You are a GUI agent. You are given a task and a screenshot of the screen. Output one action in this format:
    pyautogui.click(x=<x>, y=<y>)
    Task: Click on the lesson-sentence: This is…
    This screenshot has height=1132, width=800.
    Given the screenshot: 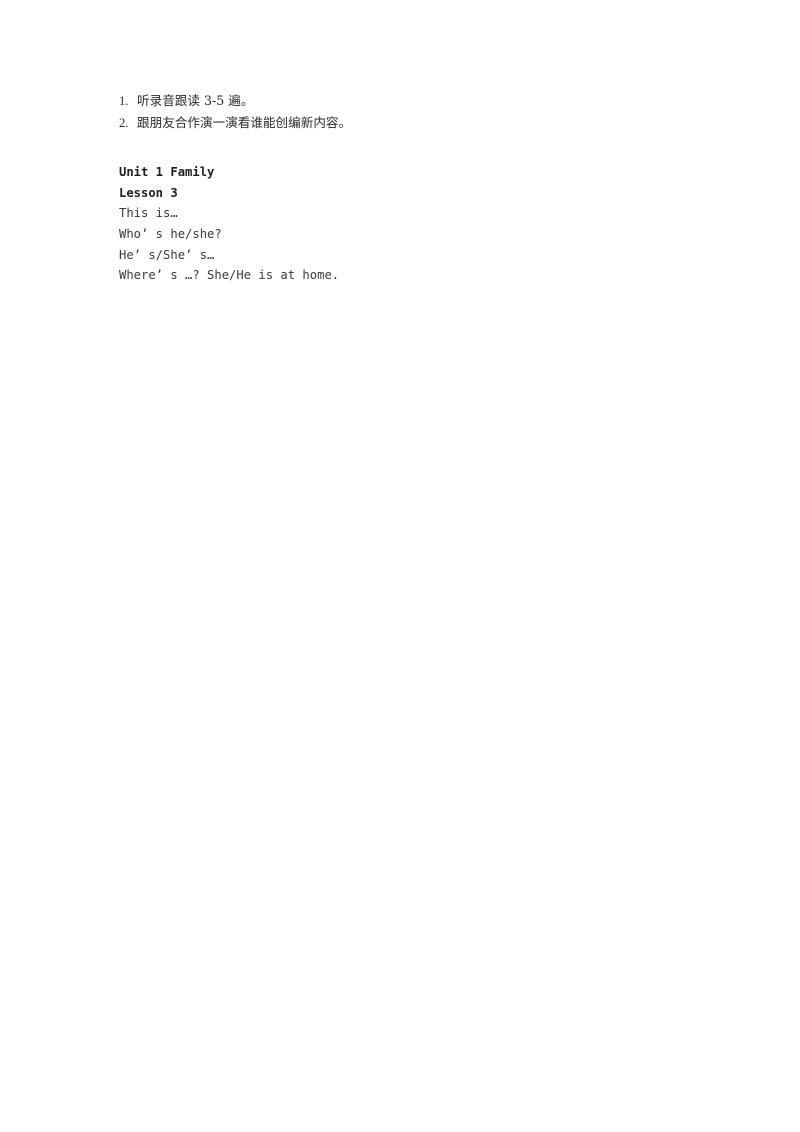 What is the action you would take?
    pyautogui.click(x=148, y=213)
    